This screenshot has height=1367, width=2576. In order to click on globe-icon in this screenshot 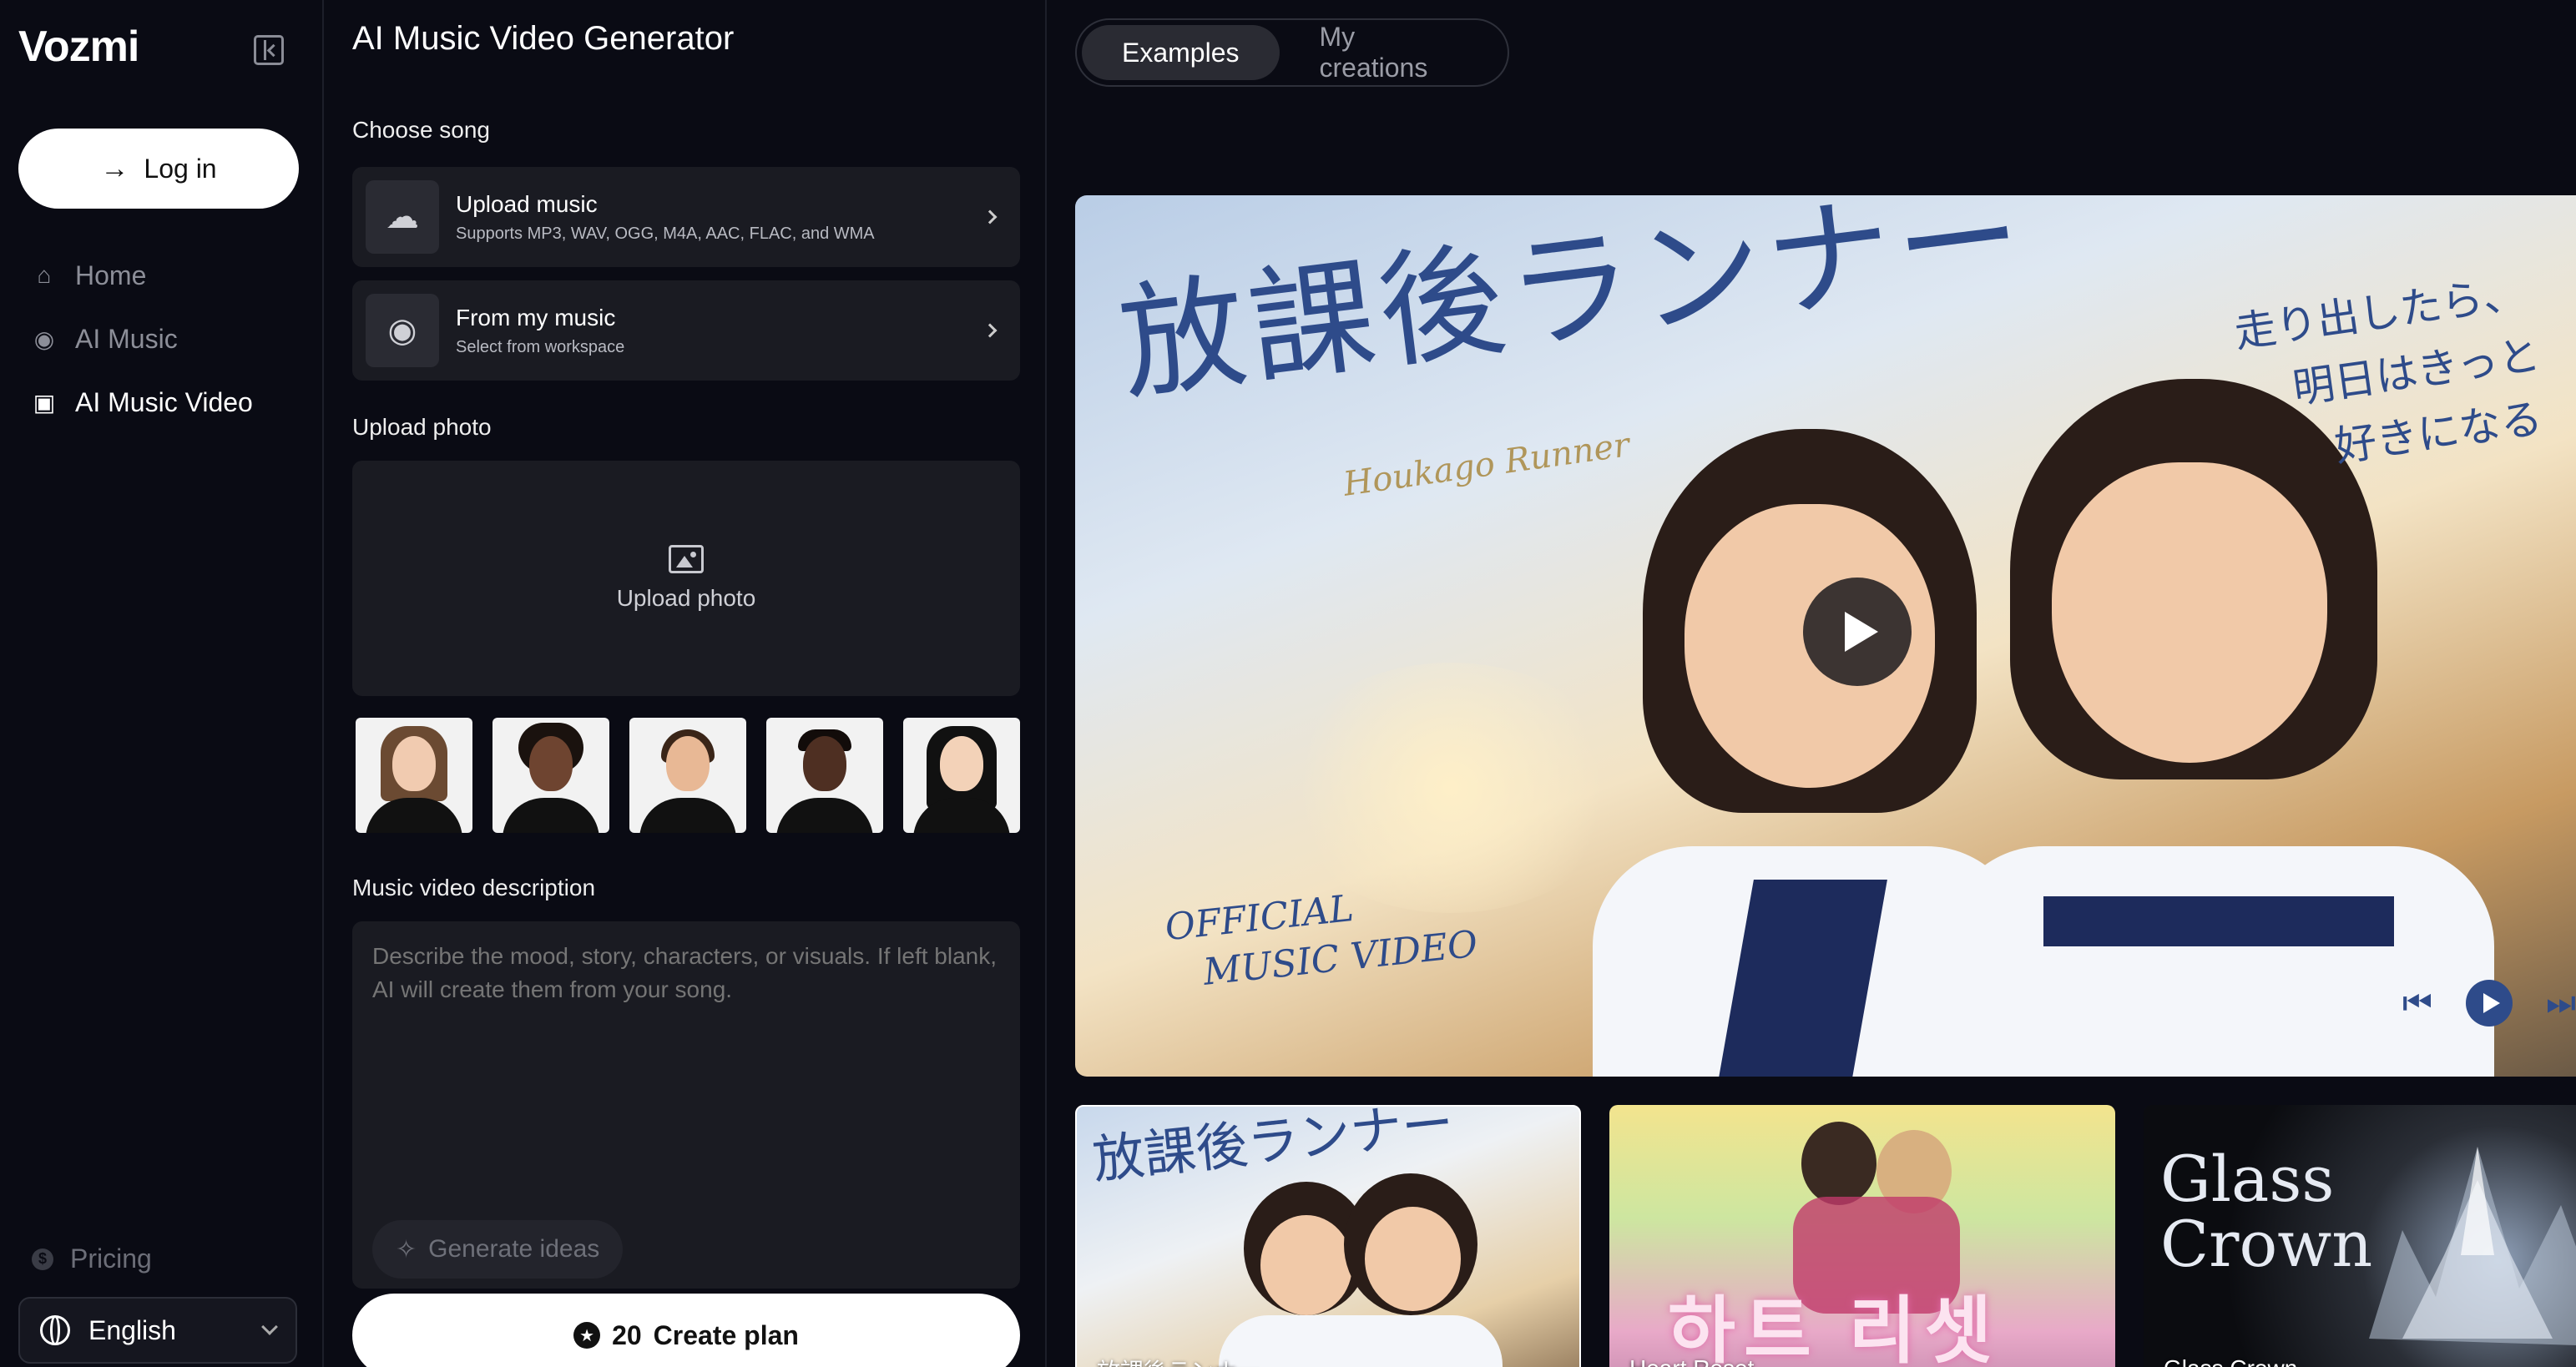, I will do `click(55, 1330)`.